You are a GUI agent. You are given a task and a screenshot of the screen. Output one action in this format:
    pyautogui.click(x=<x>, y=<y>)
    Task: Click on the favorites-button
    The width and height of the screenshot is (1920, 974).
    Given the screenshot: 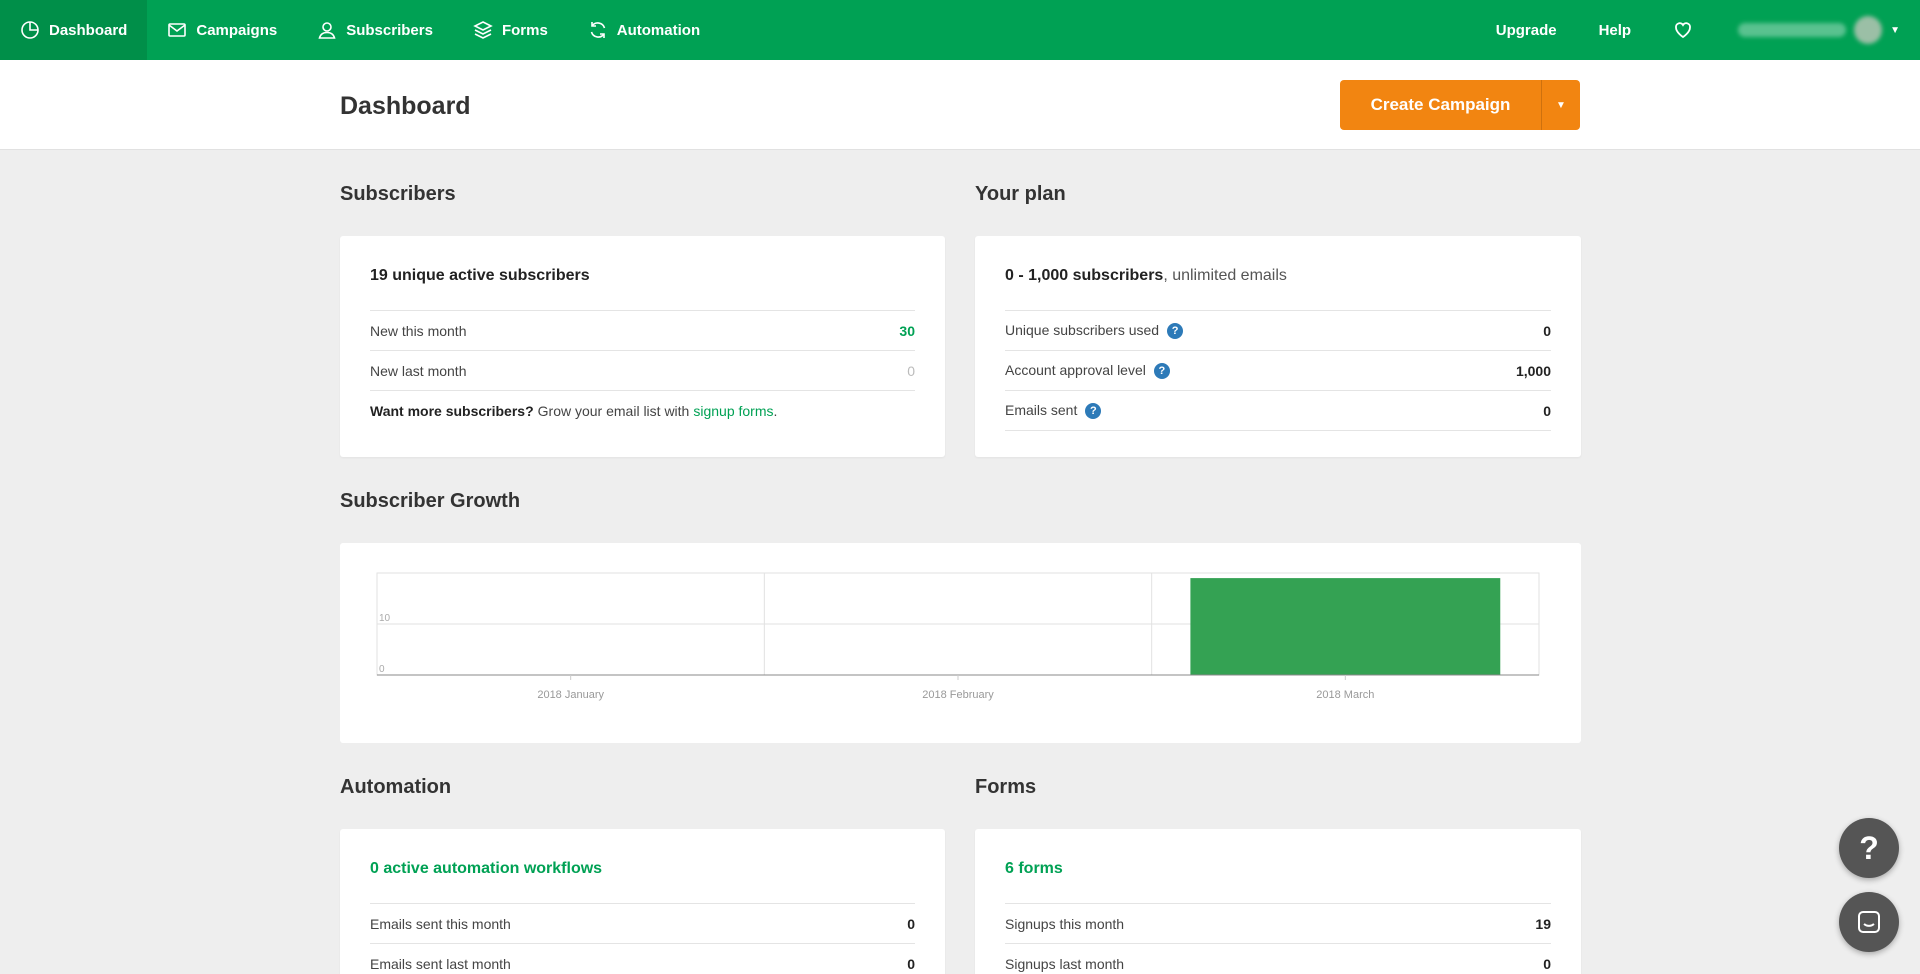 What is the action you would take?
    pyautogui.click(x=1683, y=30)
    